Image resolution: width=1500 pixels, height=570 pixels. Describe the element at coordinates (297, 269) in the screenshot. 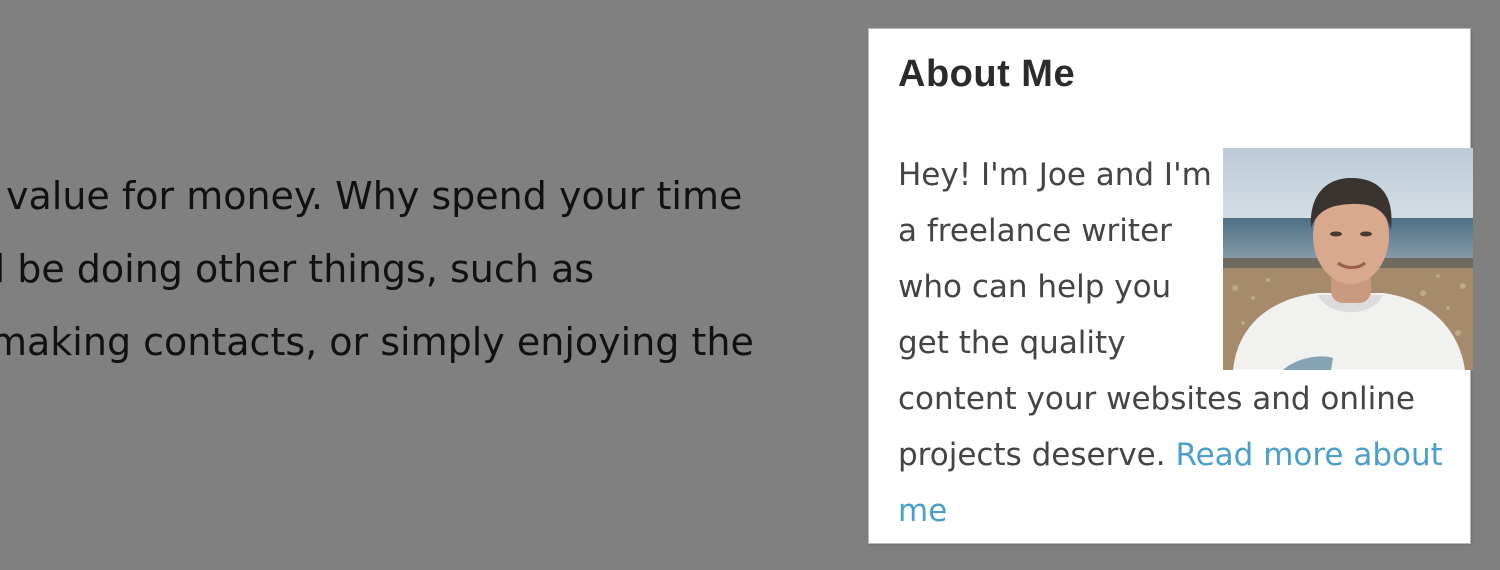

I see `paragraph-line: d be doing other things, such as` at that location.